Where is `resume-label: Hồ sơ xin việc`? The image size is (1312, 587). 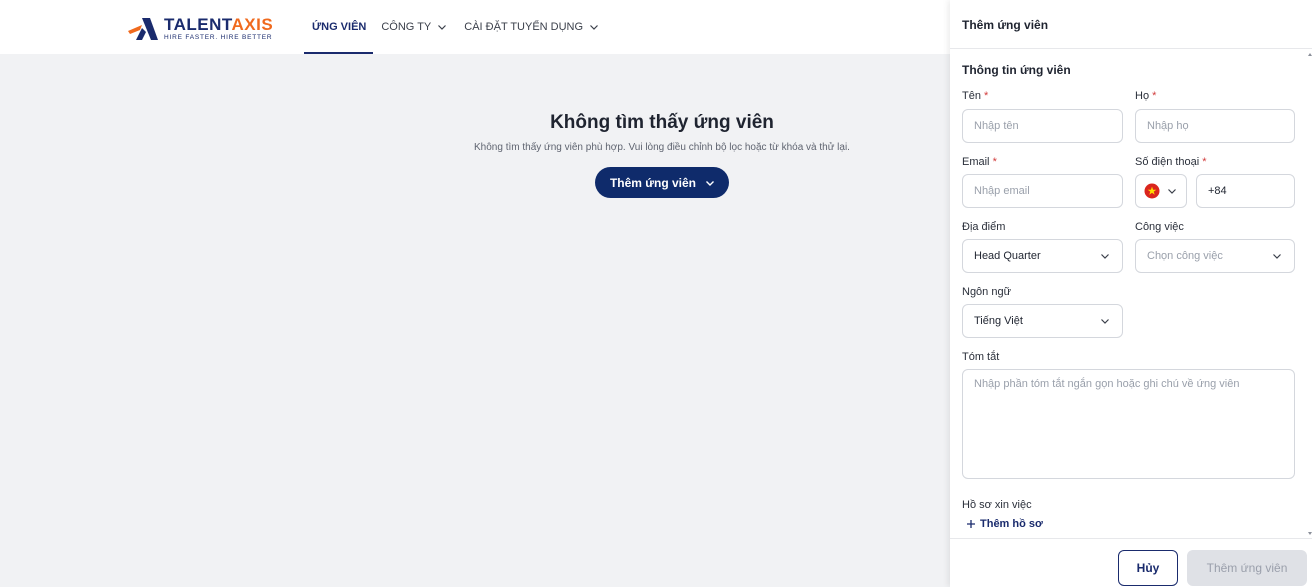
resume-label: Hồ sơ xin việc is located at coordinates (997, 505).